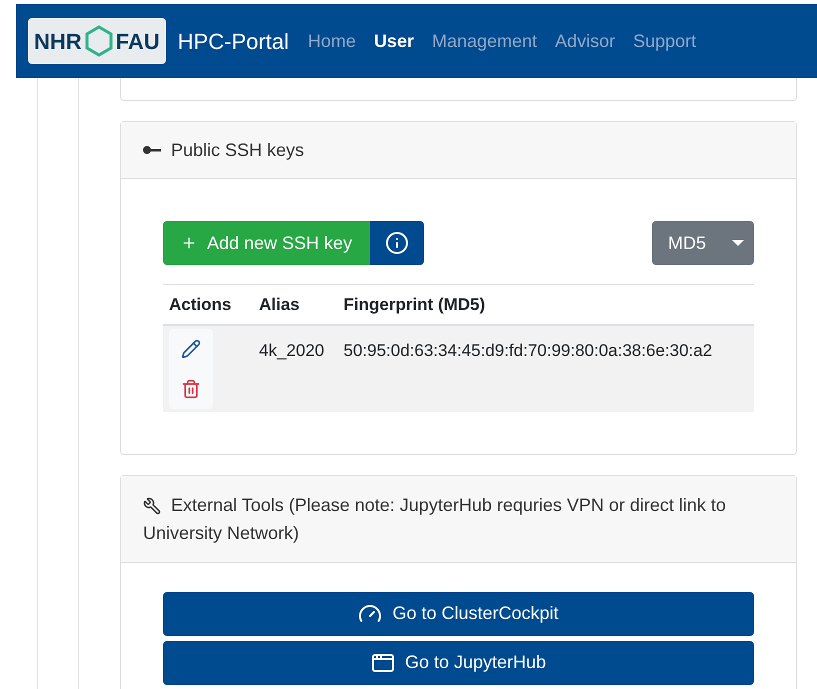 The image size is (817, 689). I want to click on column-header: Actions, so click(200, 304).